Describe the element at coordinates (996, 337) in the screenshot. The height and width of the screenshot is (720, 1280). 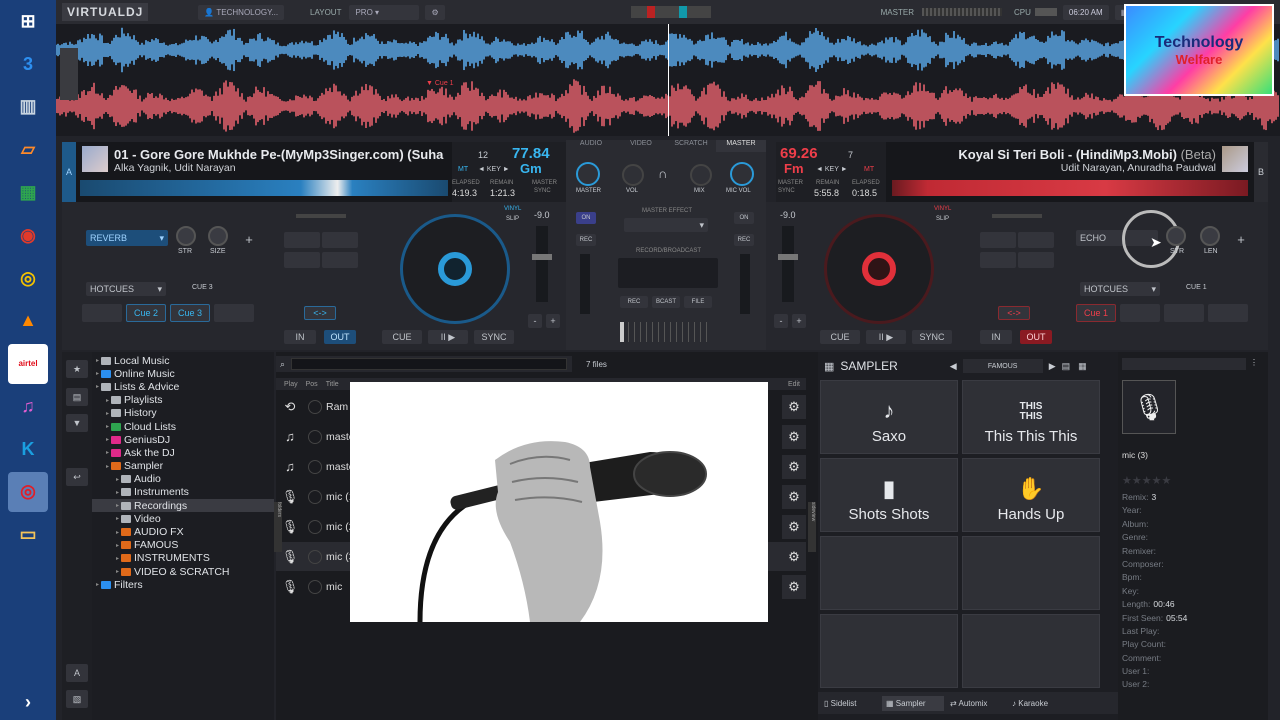
I see `deck-b-in-button: IN` at that location.